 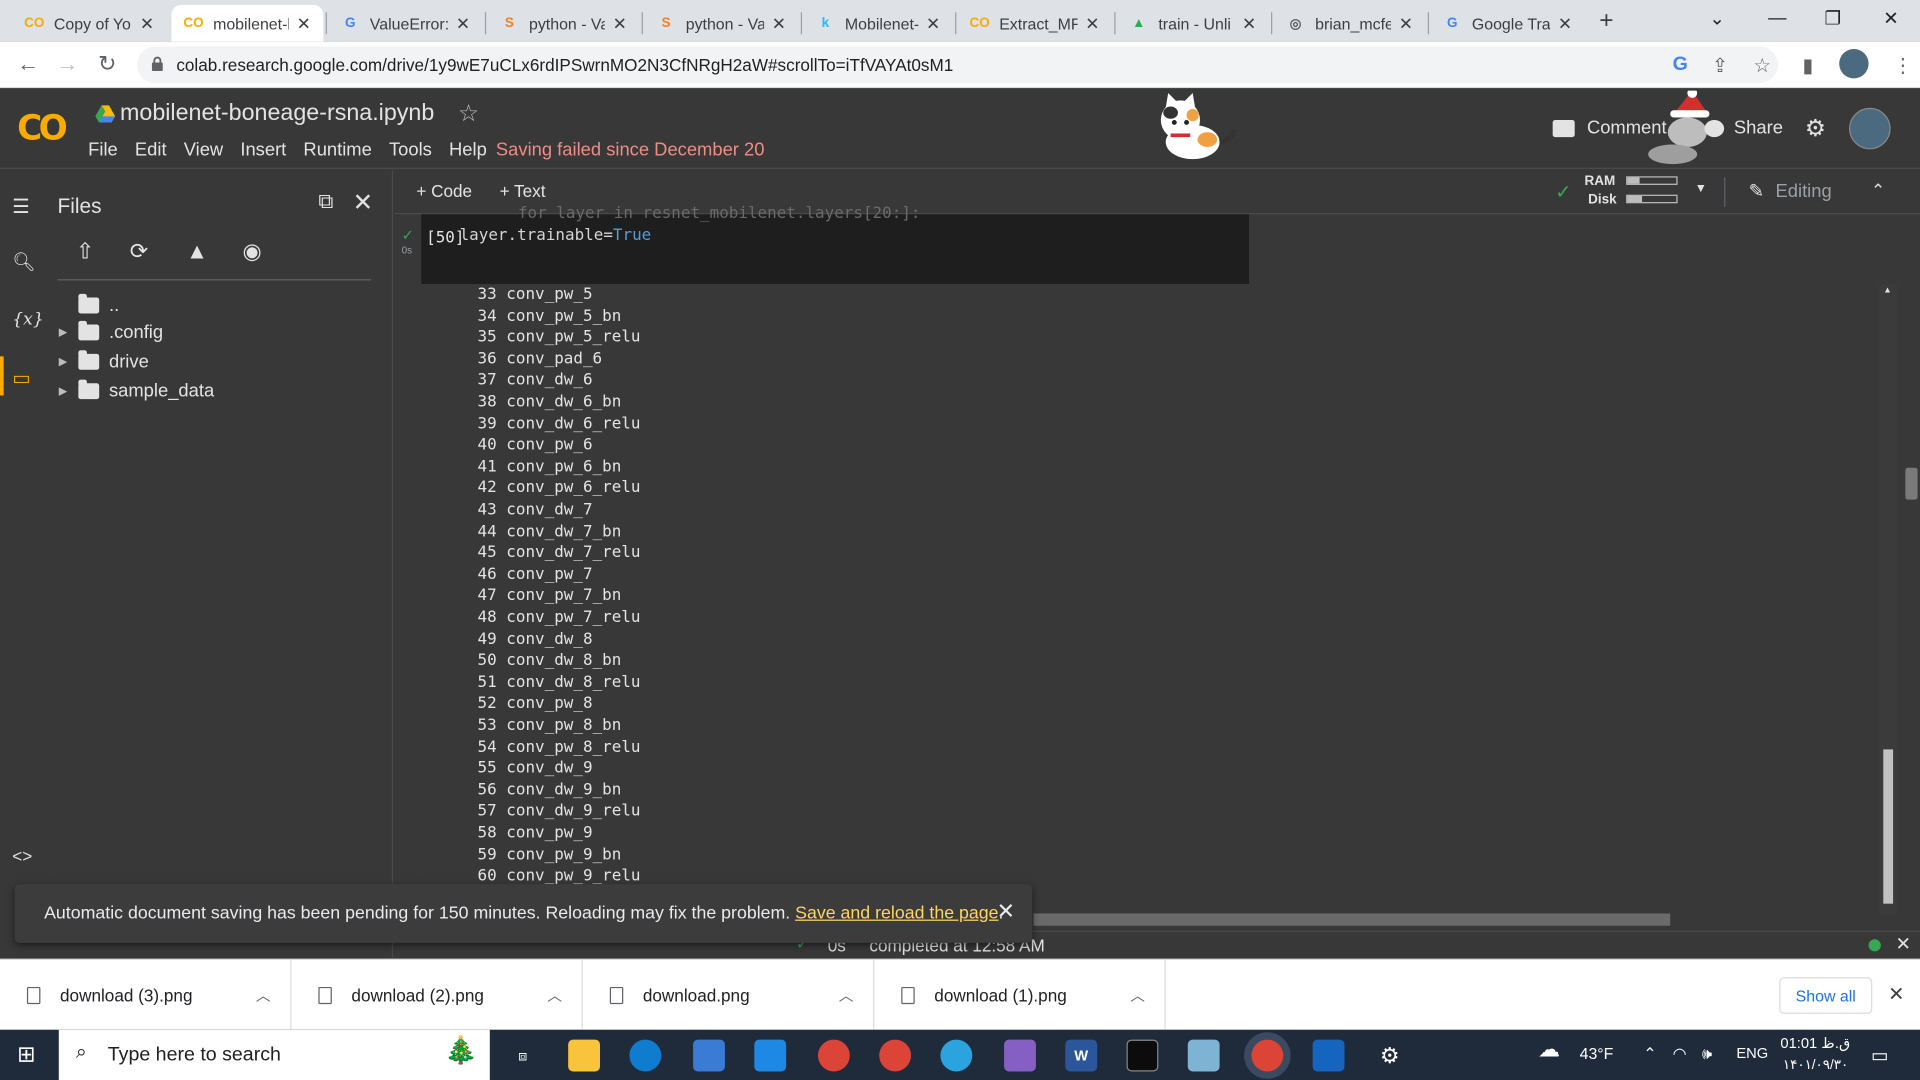 I want to click on clock-time: 01:01 ق.ظ, so click(x=1815, y=1043).